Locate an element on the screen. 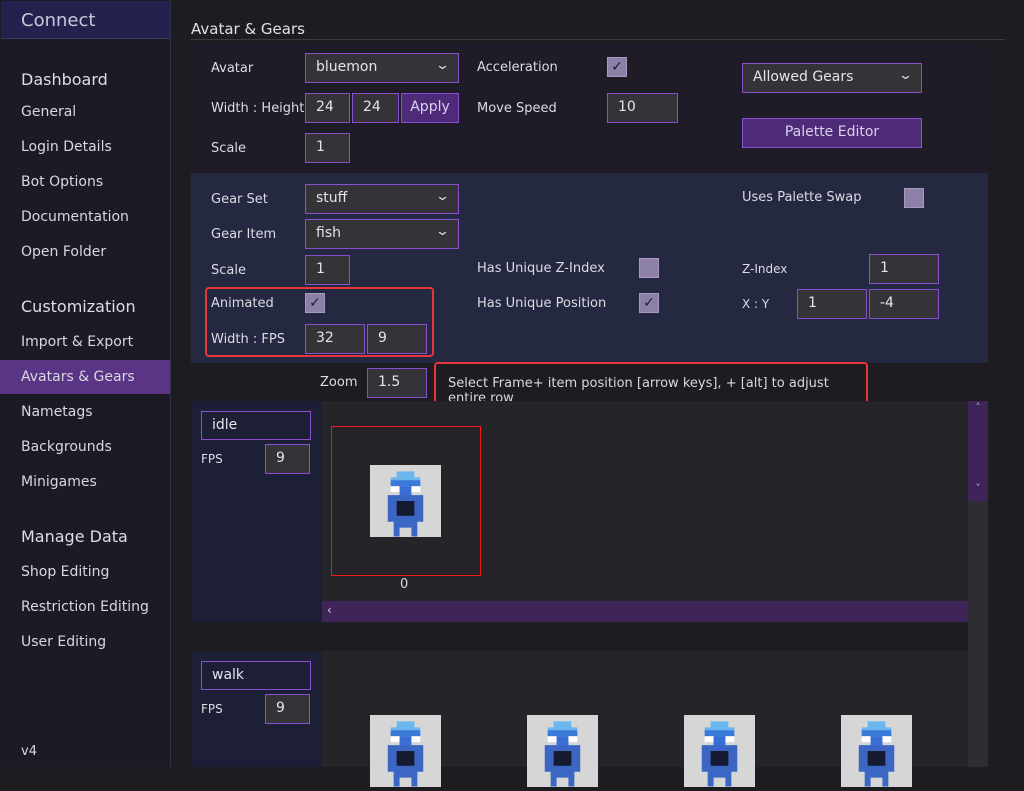 This screenshot has height=791, width=1024. scroll-up-icon: ˄ is located at coordinates (978, 407).